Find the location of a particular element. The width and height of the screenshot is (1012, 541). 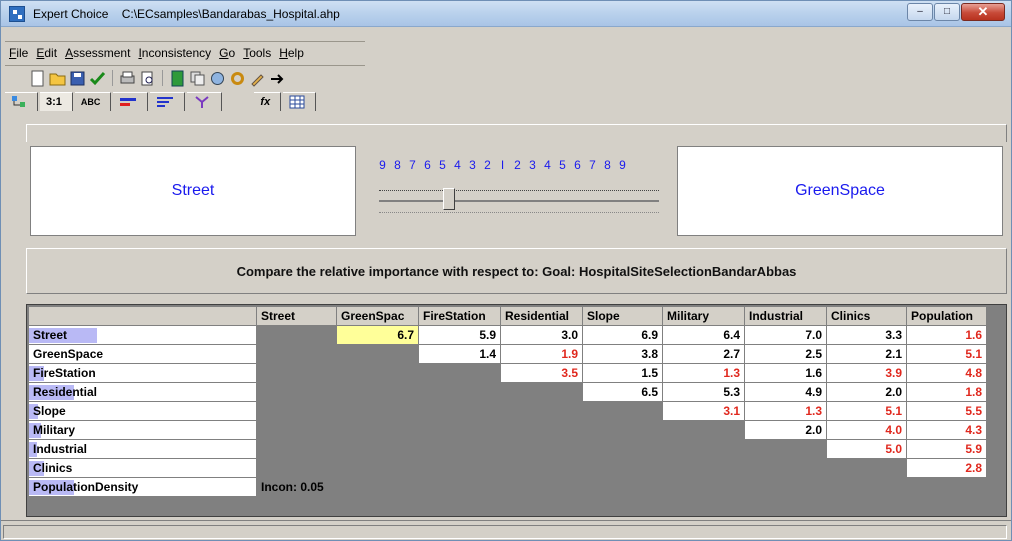

tab-grid is located at coordinates (300, 101).